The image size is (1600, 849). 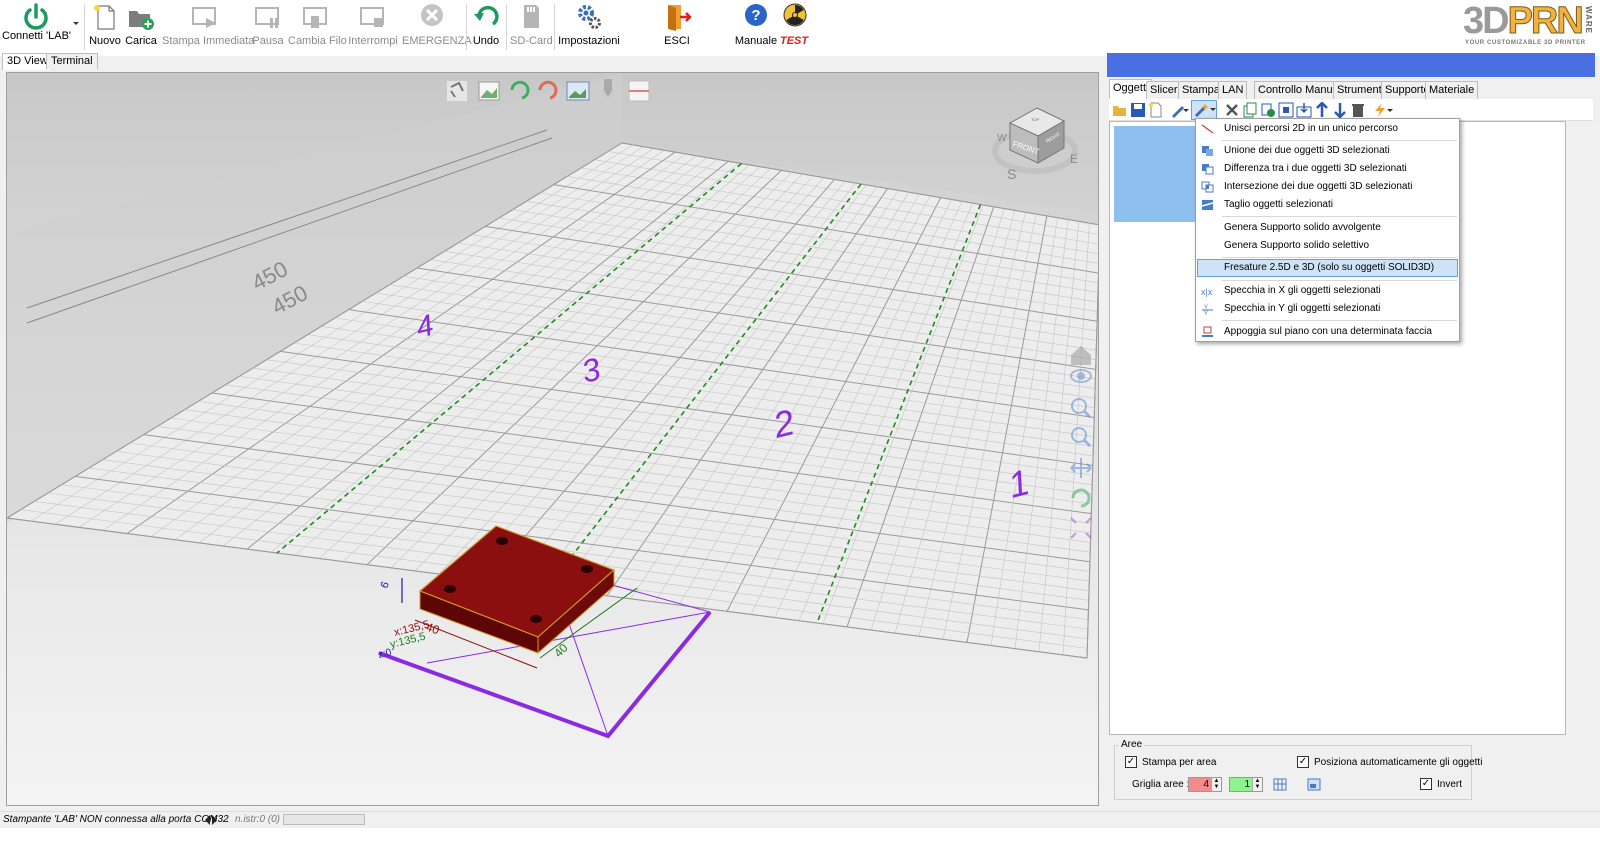 What do you see at coordinates (267, 17) in the screenshot?
I see `pause-icon` at bounding box center [267, 17].